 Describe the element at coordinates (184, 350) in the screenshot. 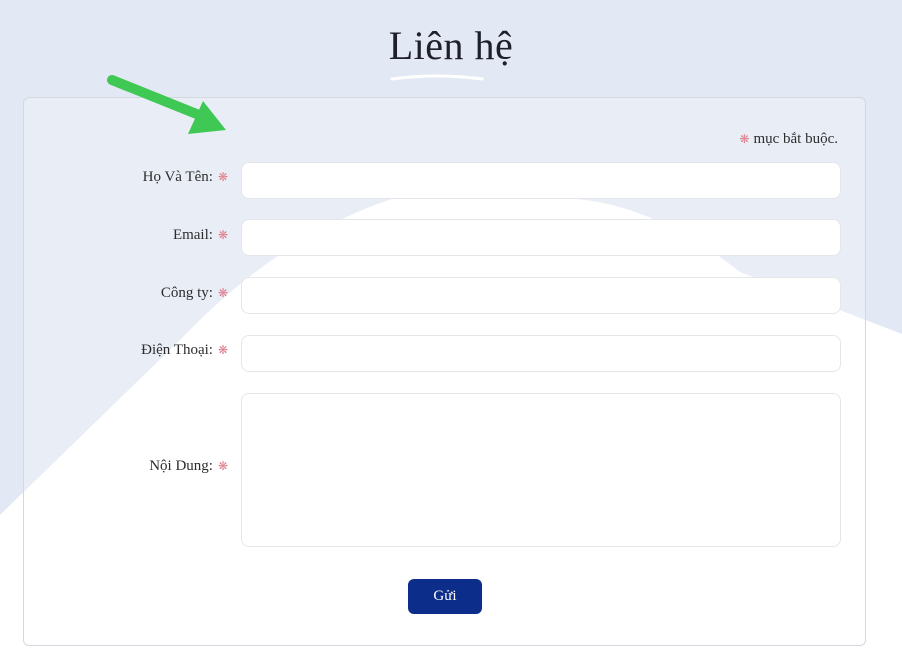

I see `phone-label: Điện Thoại: ❋` at that location.